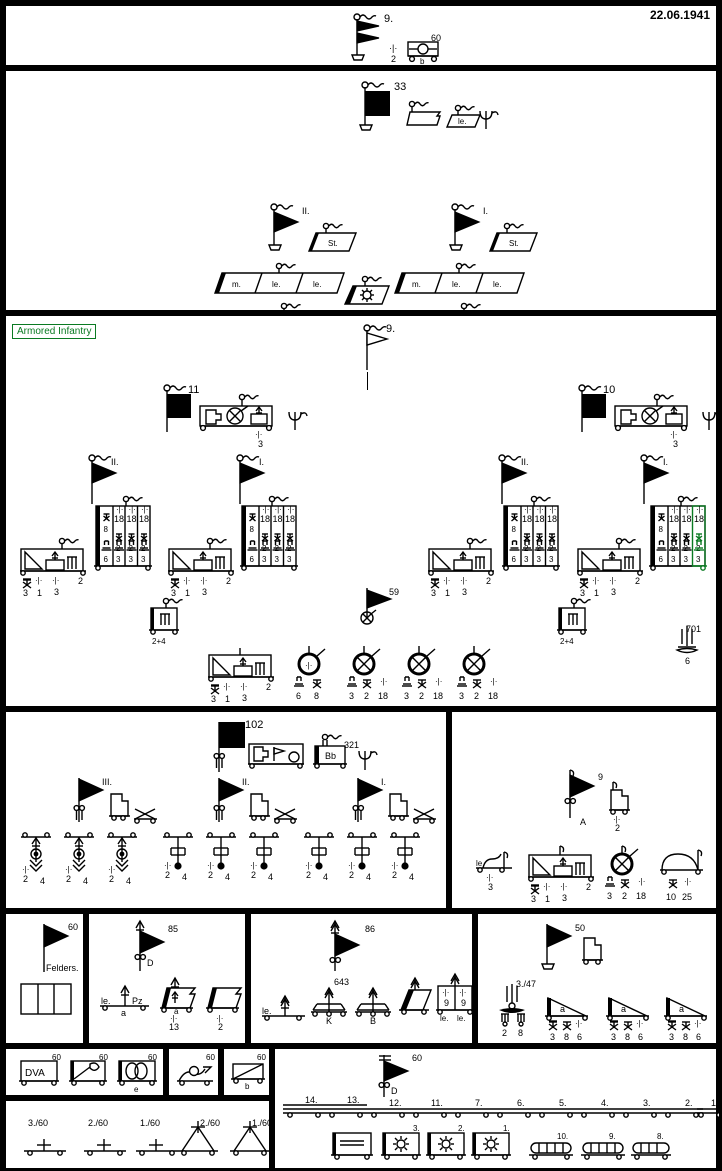 The height and width of the screenshot is (1171, 722). What do you see at coordinates (485, 673) in the screenshot?
I see `aa59-battery-4: 3 2 ·|· 18` at bounding box center [485, 673].